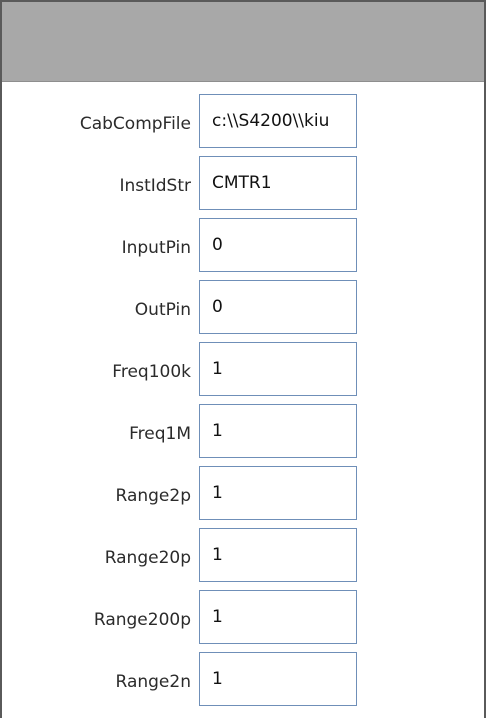 This screenshot has width=486, height=718. What do you see at coordinates (153, 496) in the screenshot?
I see `field-label: Range2p` at bounding box center [153, 496].